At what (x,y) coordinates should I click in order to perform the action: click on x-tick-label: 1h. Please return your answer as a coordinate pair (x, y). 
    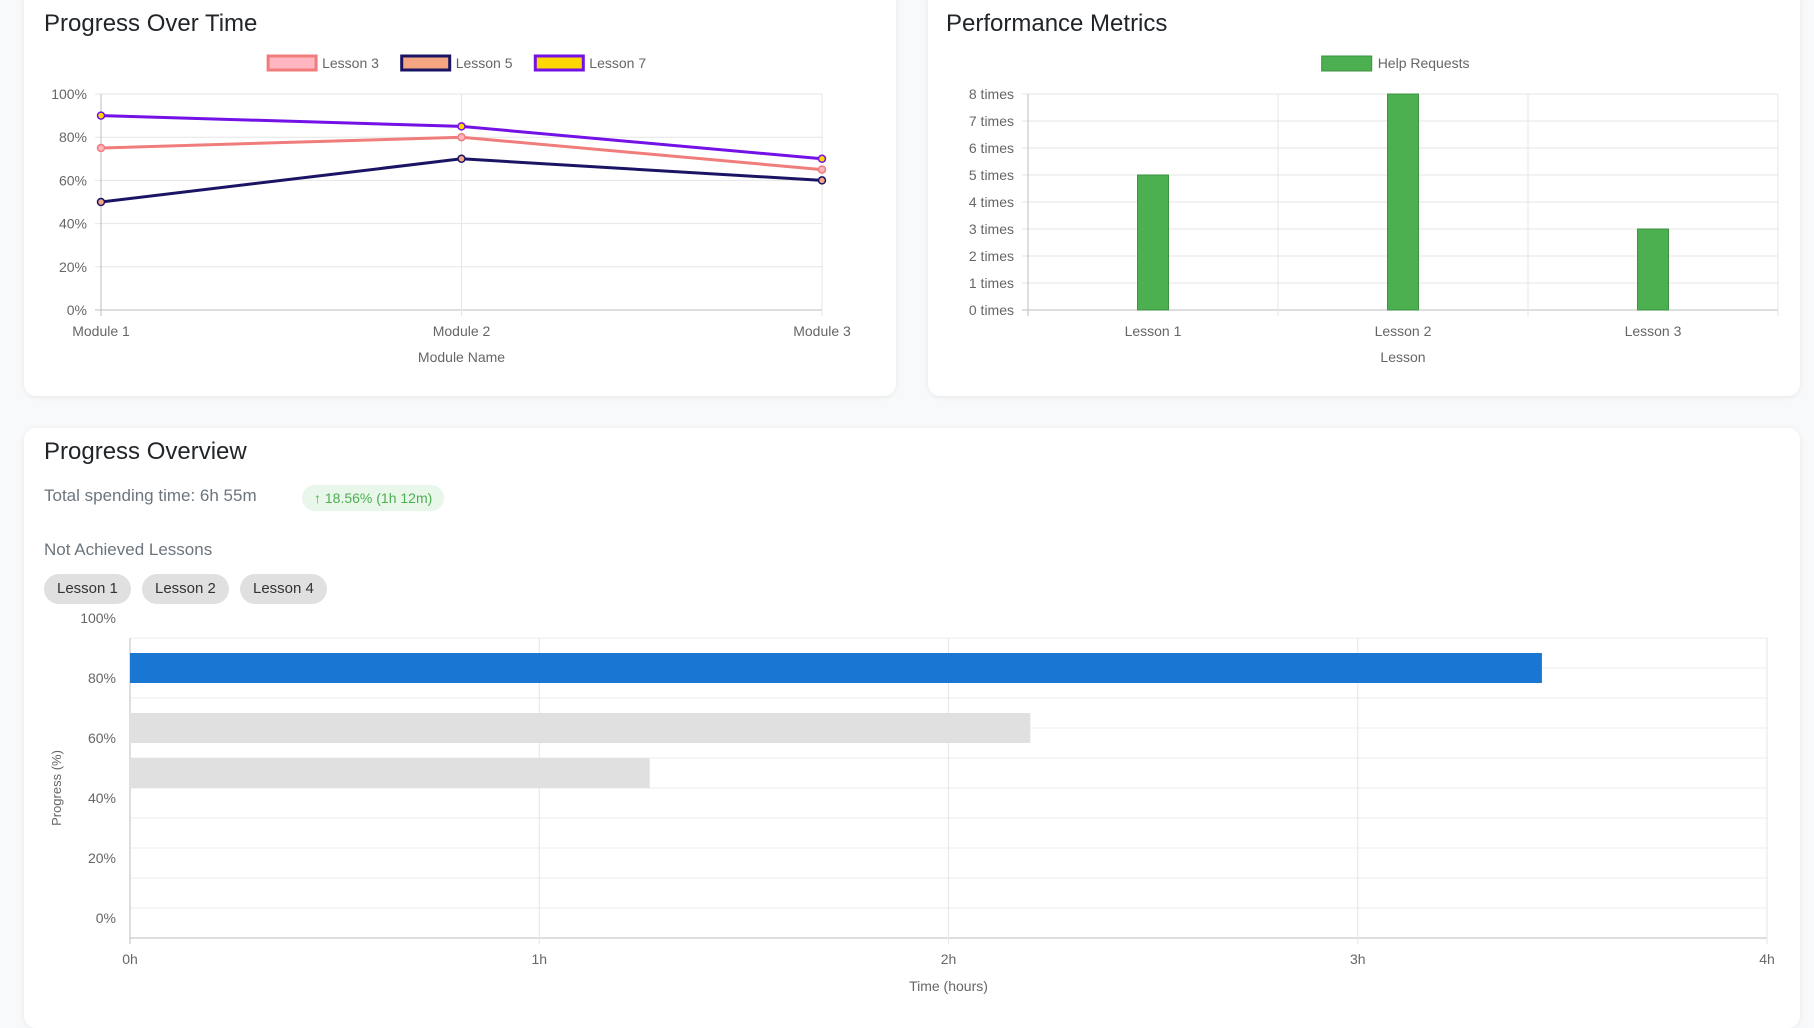
    Looking at the image, I should click on (539, 959).